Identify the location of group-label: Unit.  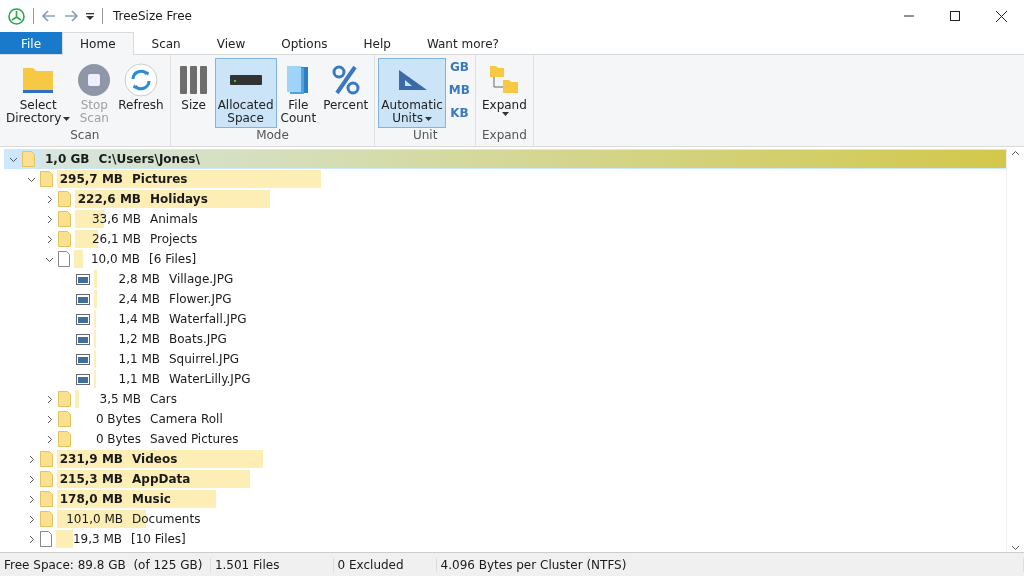
(425, 136).